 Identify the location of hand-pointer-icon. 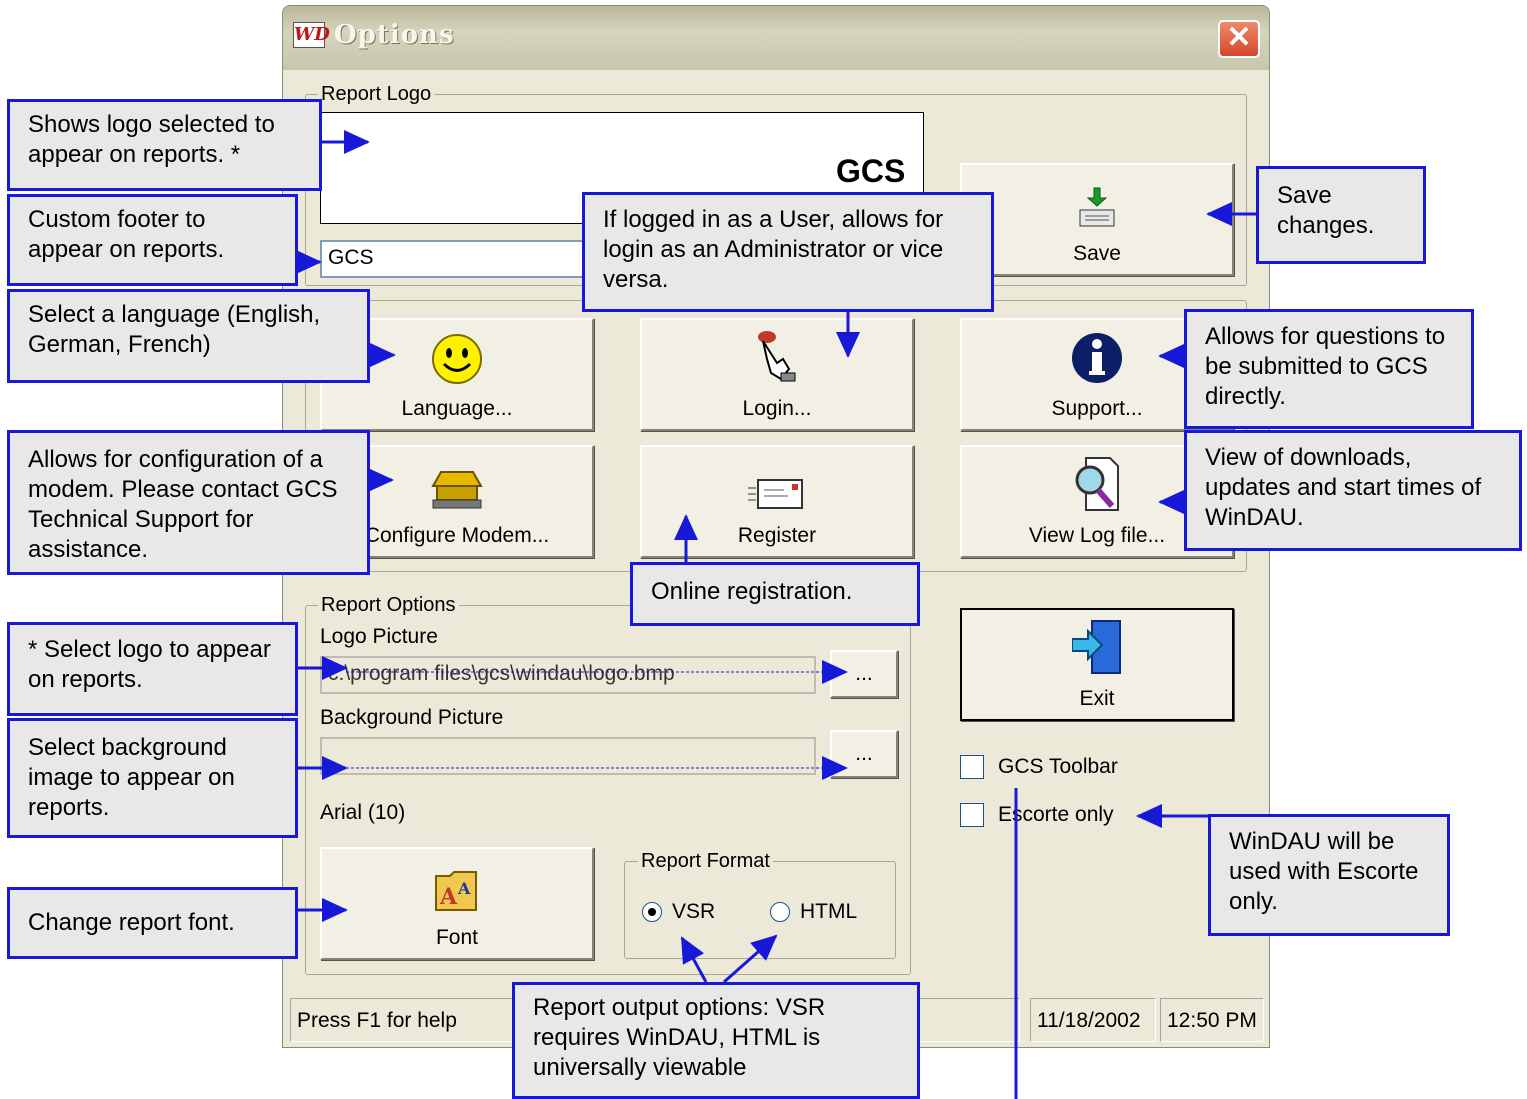
(777, 356).